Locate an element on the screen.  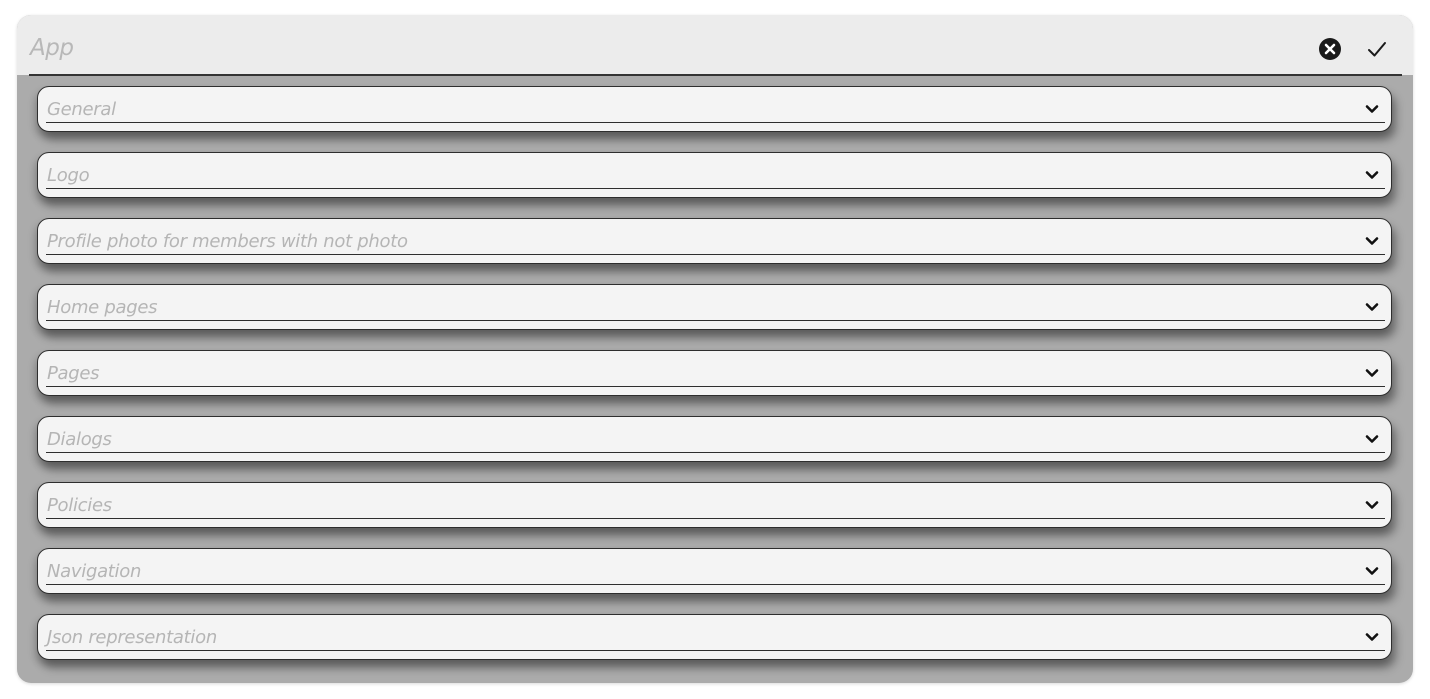
section-label: Policies is located at coordinates (79, 505).